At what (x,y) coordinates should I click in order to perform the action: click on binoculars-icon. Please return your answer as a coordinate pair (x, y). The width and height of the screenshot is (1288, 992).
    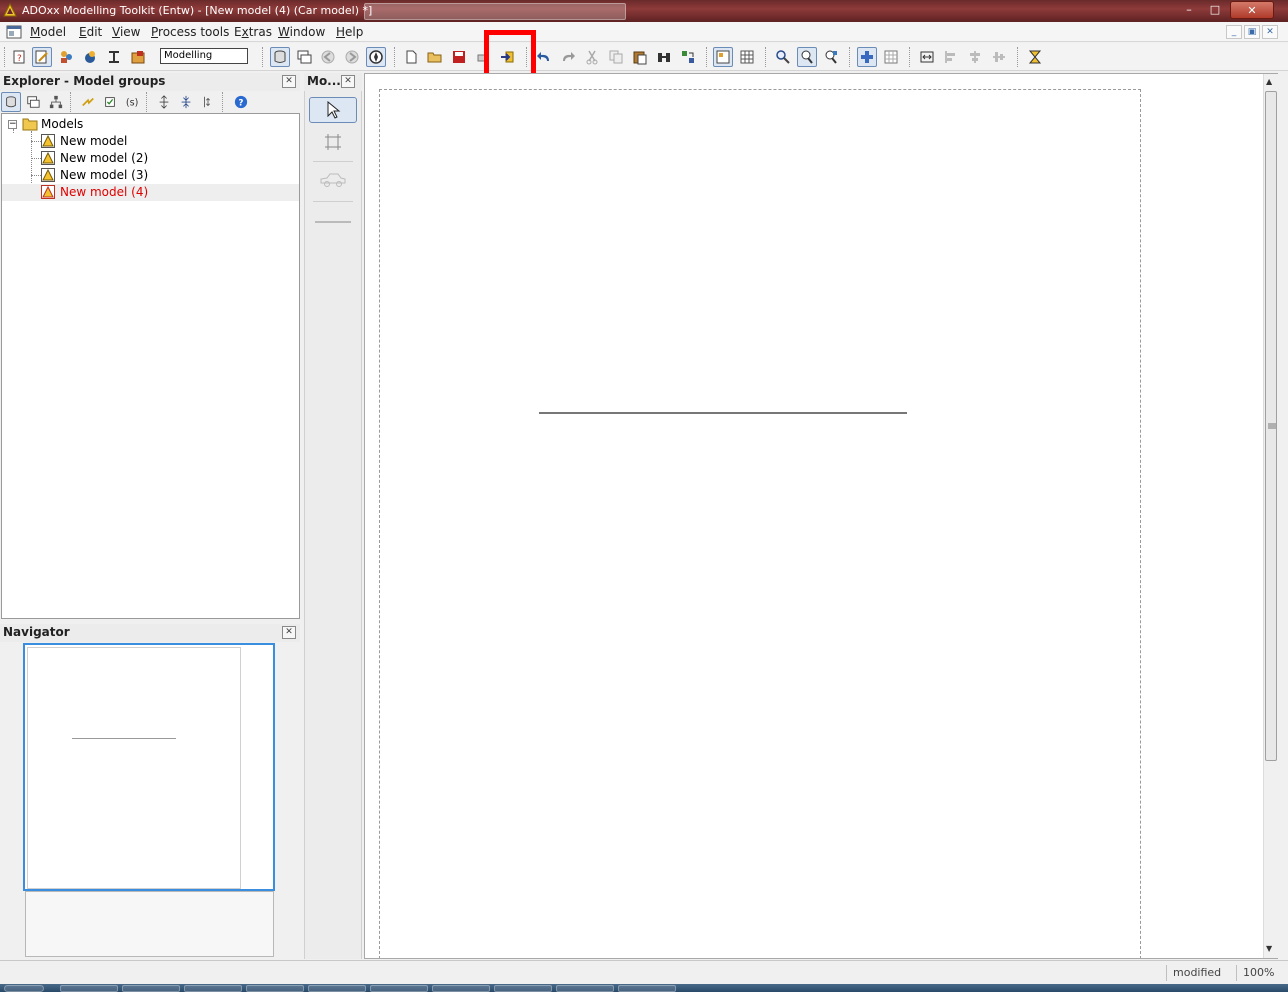
    Looking at the image, I should click on (664, 57).